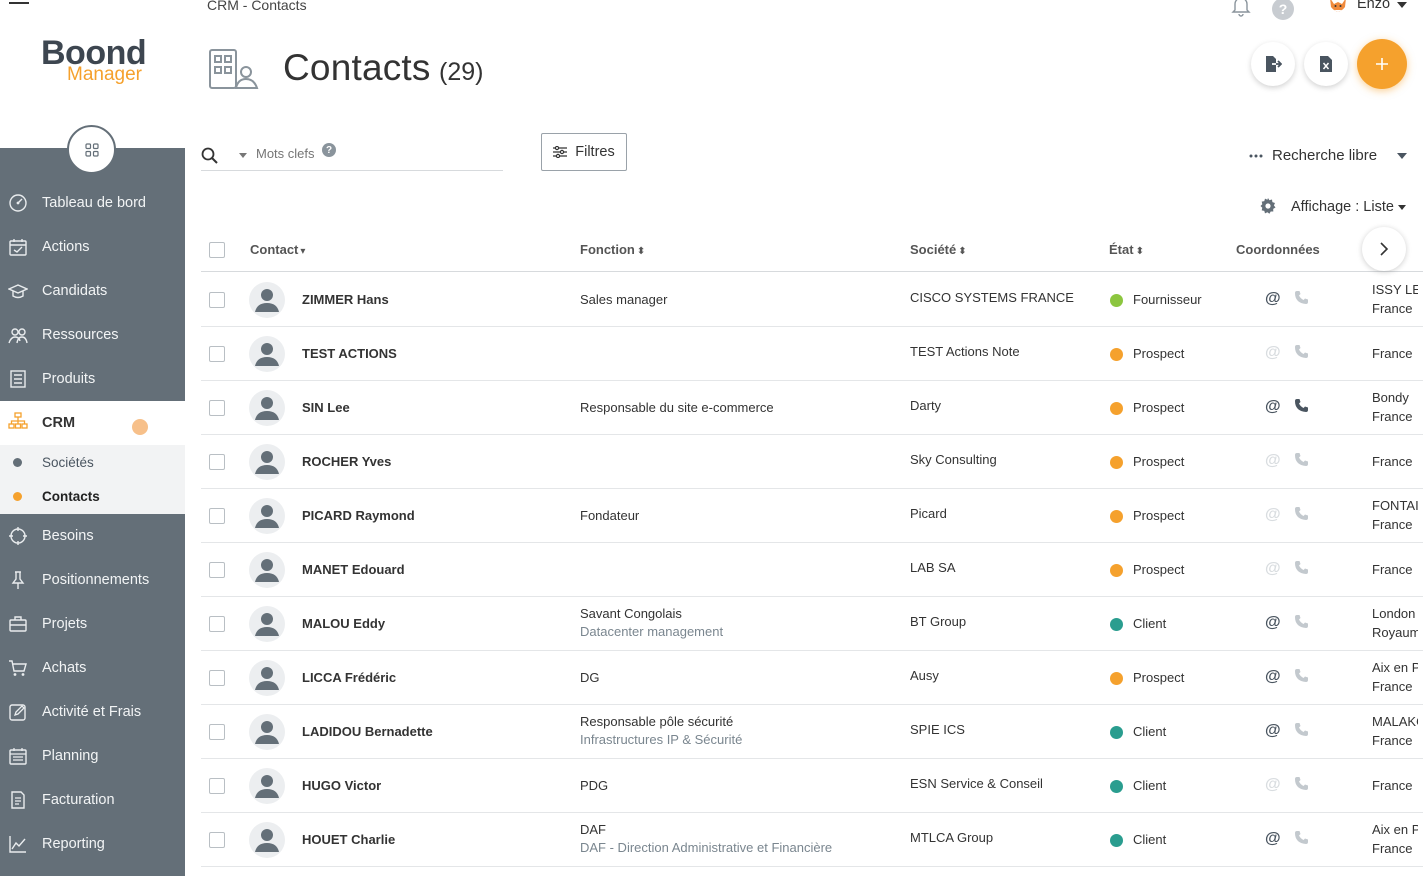 Image resolution: width=1423 pixels, height=876 pixels. Describe the element at coordinates (92, 379) in the screenshot. I see `sidebar-item-produits: Produits` at that location.